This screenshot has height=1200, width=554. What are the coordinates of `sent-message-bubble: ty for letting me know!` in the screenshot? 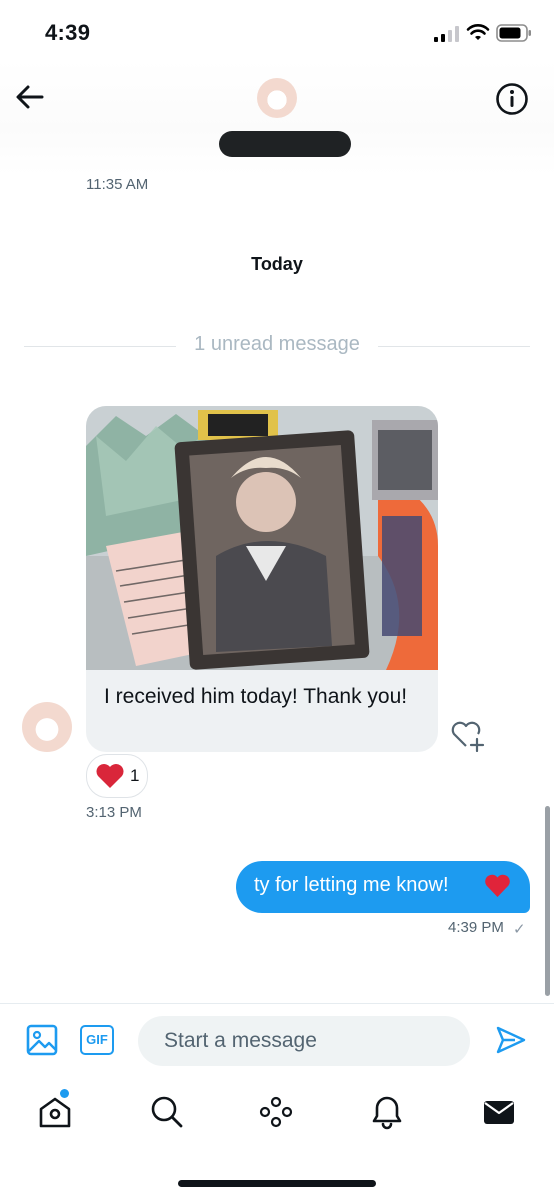 It's located at (383, 887).